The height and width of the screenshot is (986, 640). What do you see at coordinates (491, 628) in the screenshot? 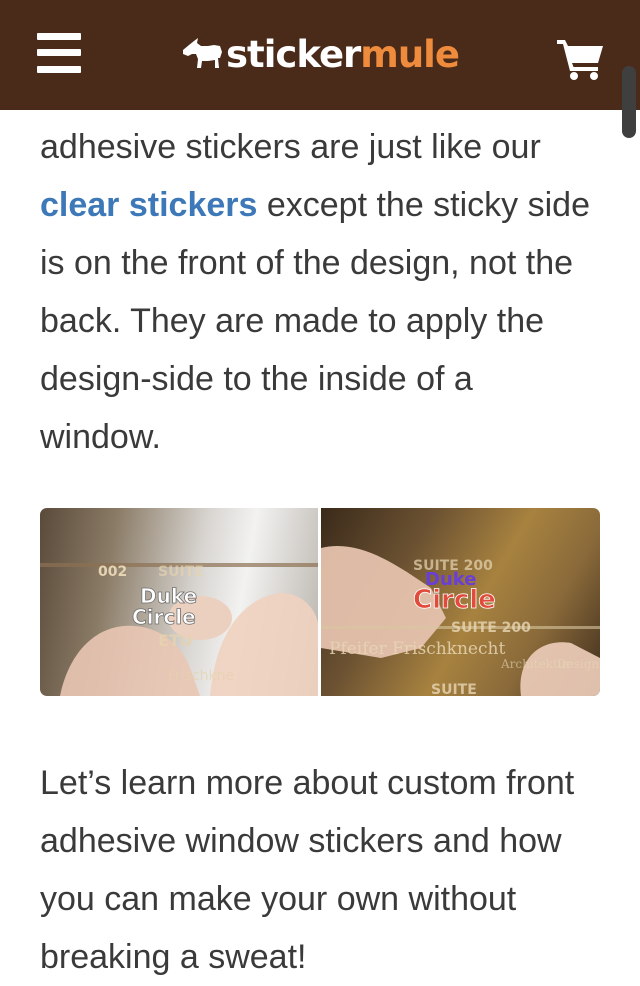
I see `photo-right-text-suite200-lower: SUITE 200` at bounding box center [491, 628].